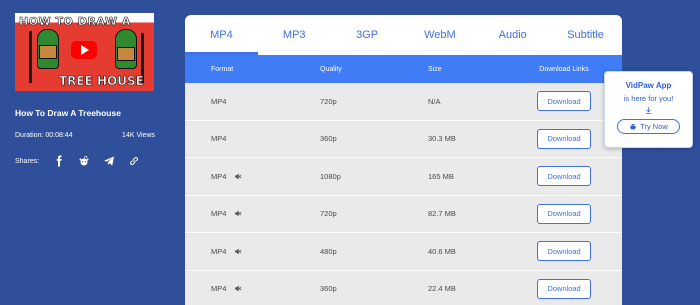  What do you see at coordinates (403, 69) in the screenshot?
I see `table-header: Format Quality Size Download Links` at bounding box center [403, 69].